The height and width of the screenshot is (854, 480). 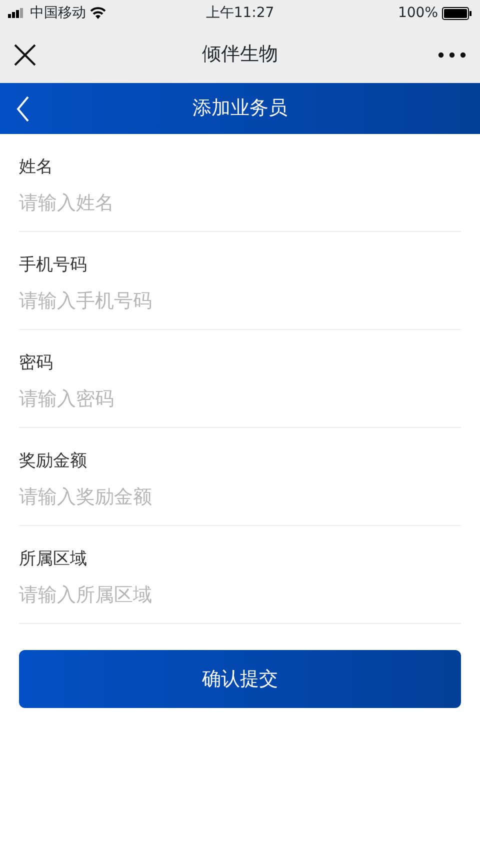 What do you see at coordinates (240, 497) in the screenshot?
I see `input-field: 请输入奖励金额` at bounding box center [240, 497].